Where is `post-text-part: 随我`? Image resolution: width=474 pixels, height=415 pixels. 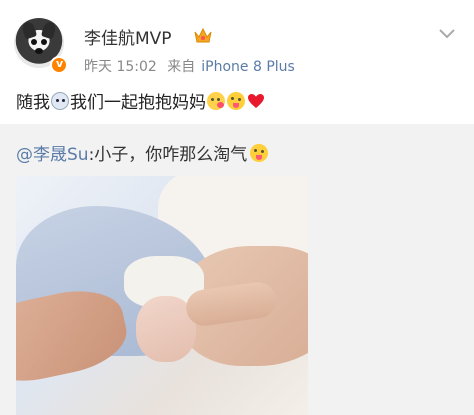
post-text-part: 随我 is located at coordinates (33, 103).